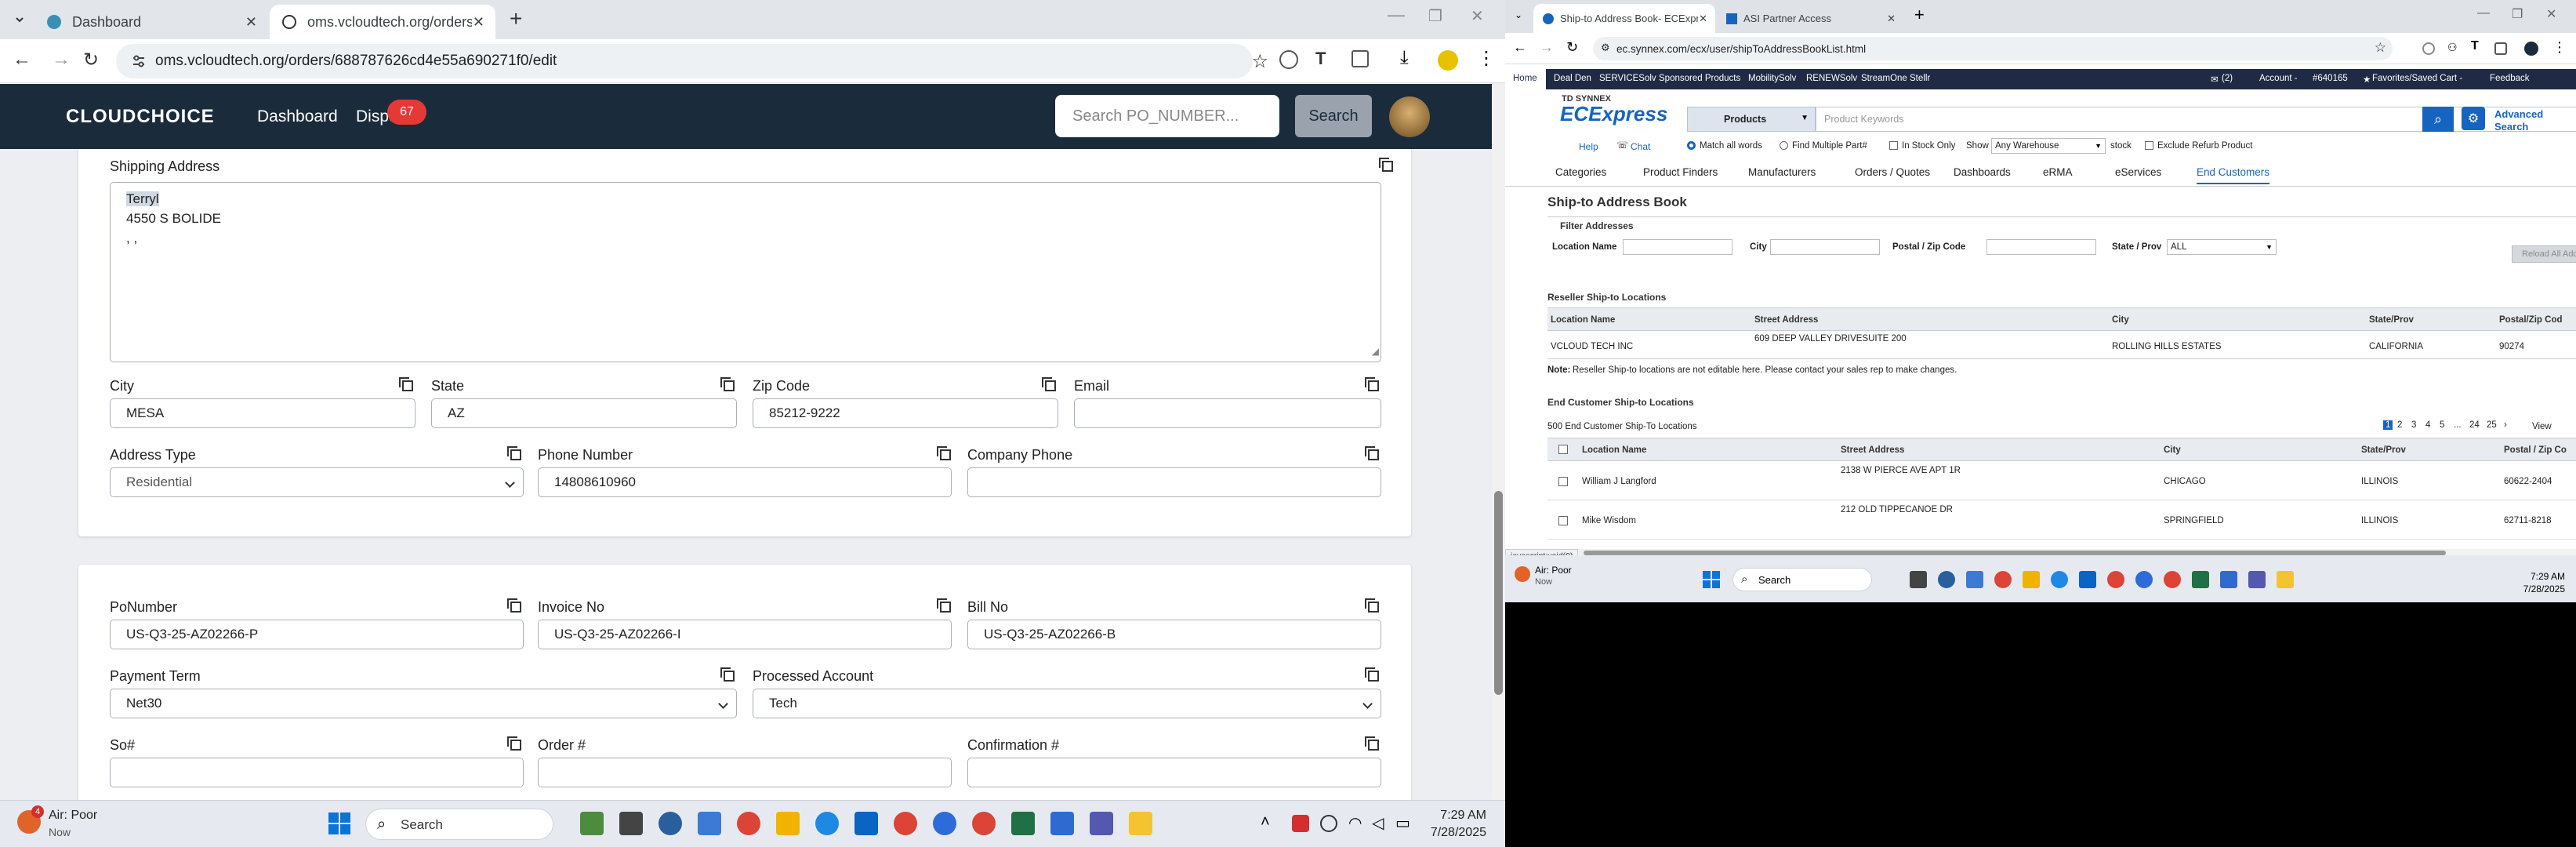 This screenshot has height=847, width=2576. I want to click on city-input: MESA, so click(262, 413).